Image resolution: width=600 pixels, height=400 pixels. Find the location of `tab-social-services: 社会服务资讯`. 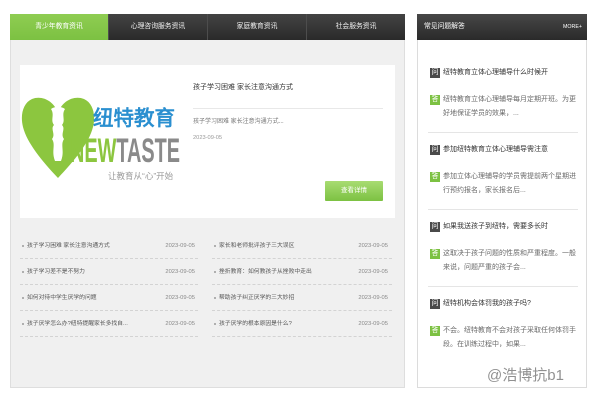

tab-social-services: 社会服务资讯 is located at coordinates (356, 27).